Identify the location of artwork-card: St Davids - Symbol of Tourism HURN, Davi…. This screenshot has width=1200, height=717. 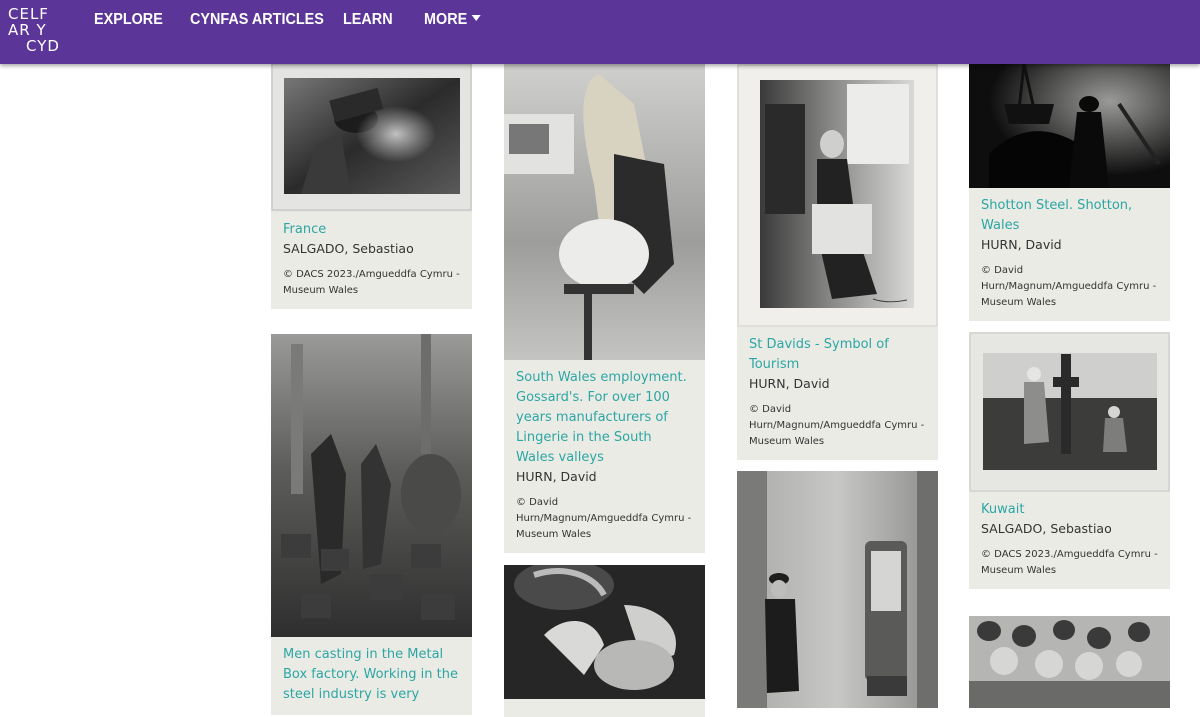
(837, 262).